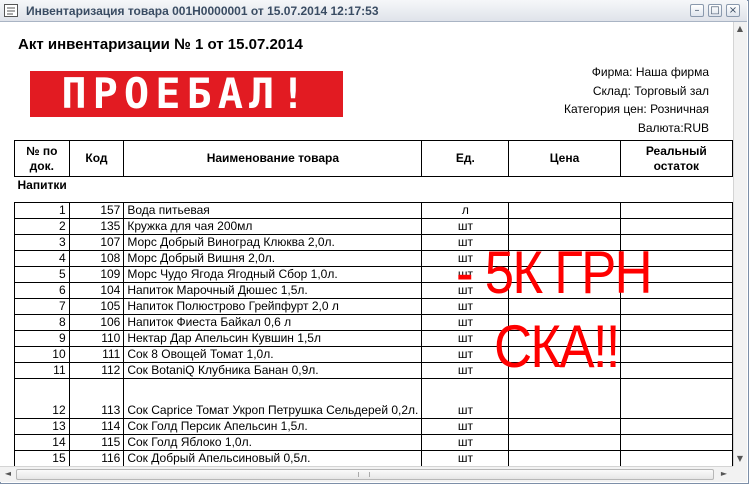 The image size is (749, 484). Describe the element at coordinates (96, 242) in the screenshot. I see `cell-code: 107` at that location.